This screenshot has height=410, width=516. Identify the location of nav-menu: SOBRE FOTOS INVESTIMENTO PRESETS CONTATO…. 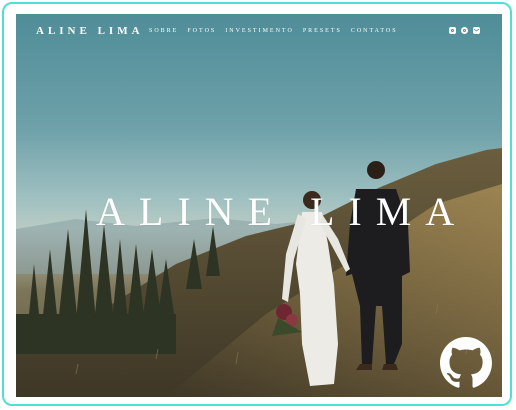
(273, 31).